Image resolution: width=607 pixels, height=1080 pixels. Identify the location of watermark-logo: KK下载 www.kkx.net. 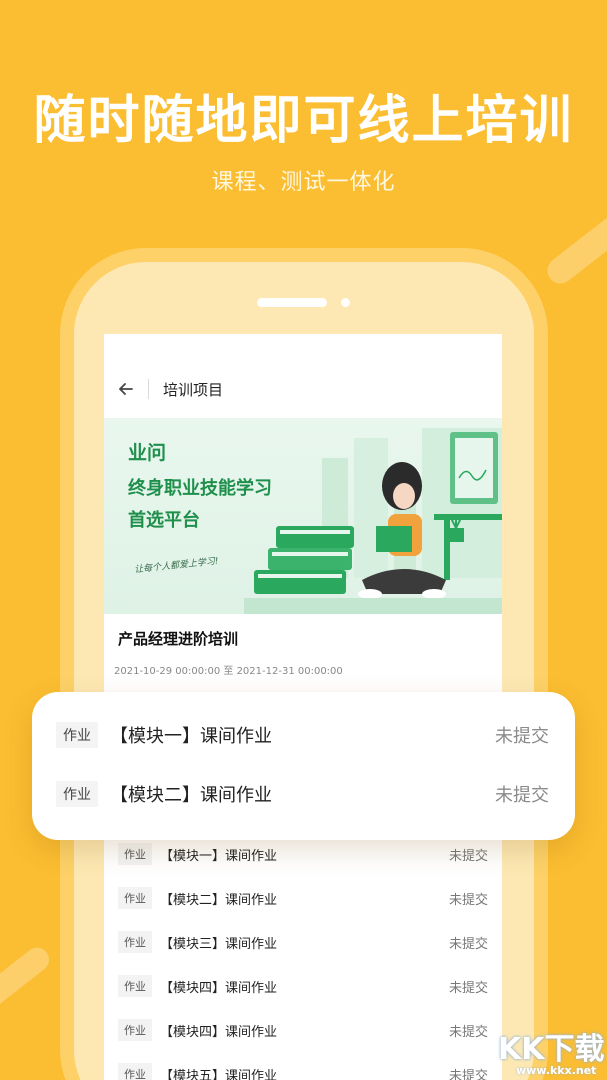
(548, 1052).